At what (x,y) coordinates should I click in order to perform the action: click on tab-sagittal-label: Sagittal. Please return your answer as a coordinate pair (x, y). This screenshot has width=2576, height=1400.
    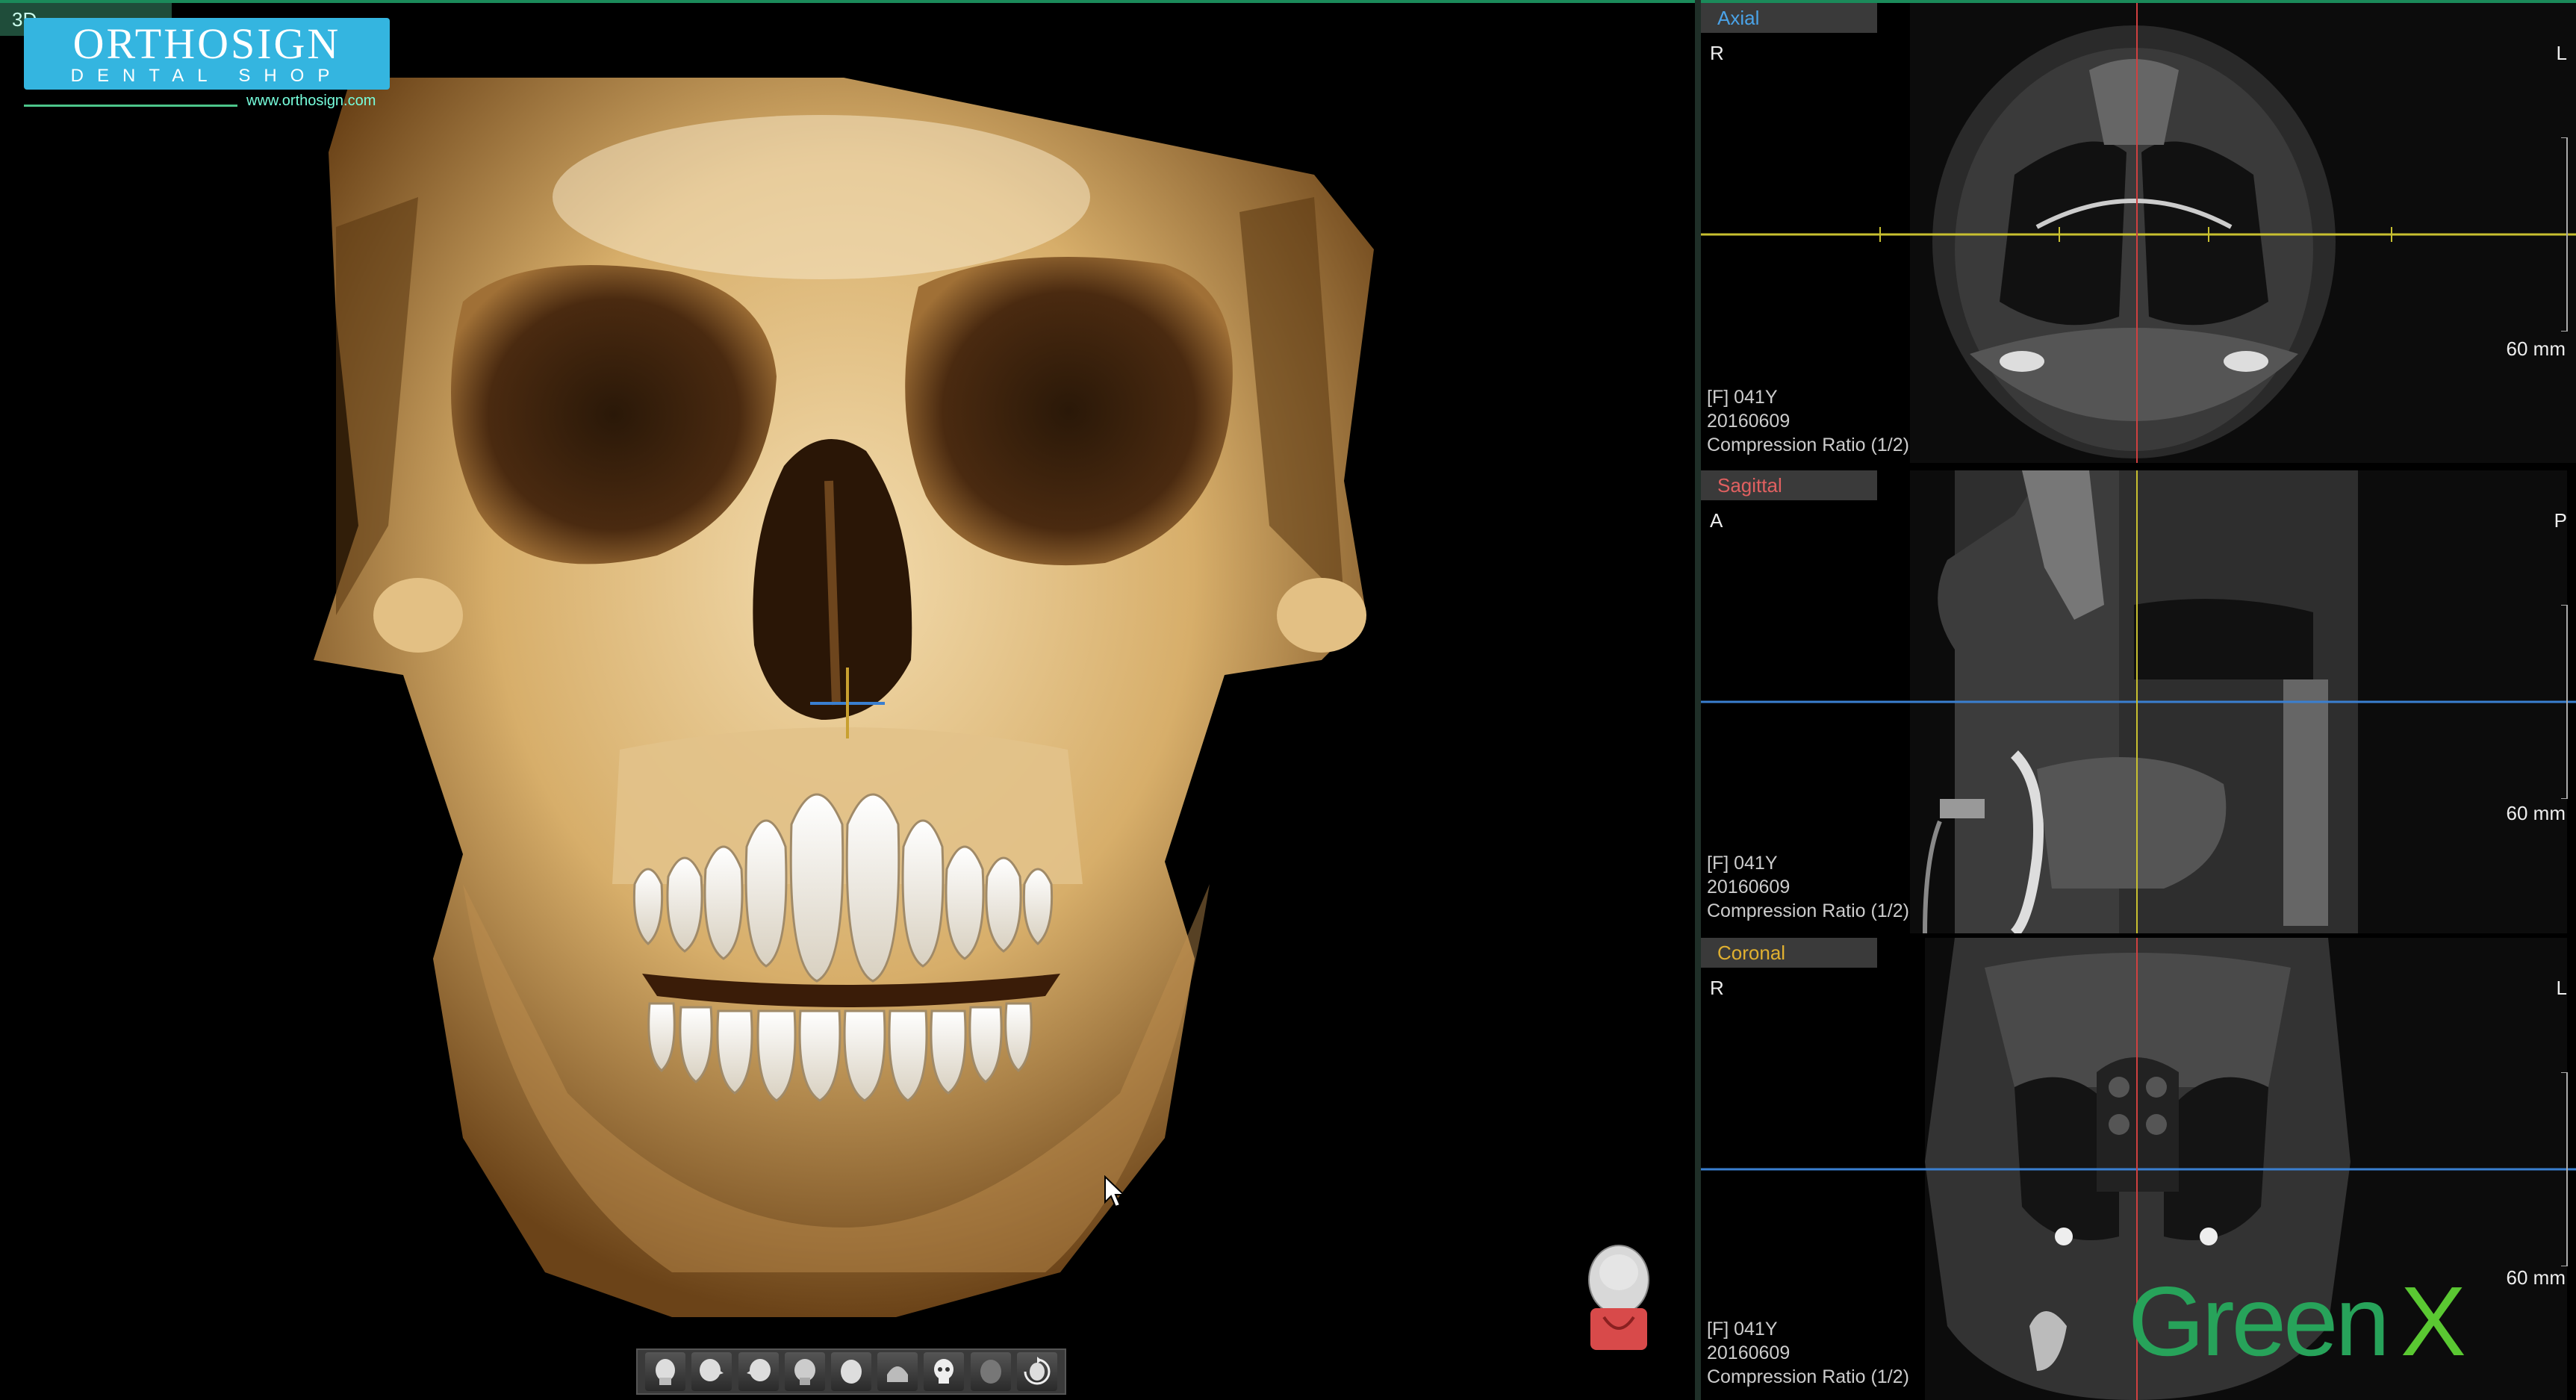
    Looking at the image, I should click on (1749, 485).